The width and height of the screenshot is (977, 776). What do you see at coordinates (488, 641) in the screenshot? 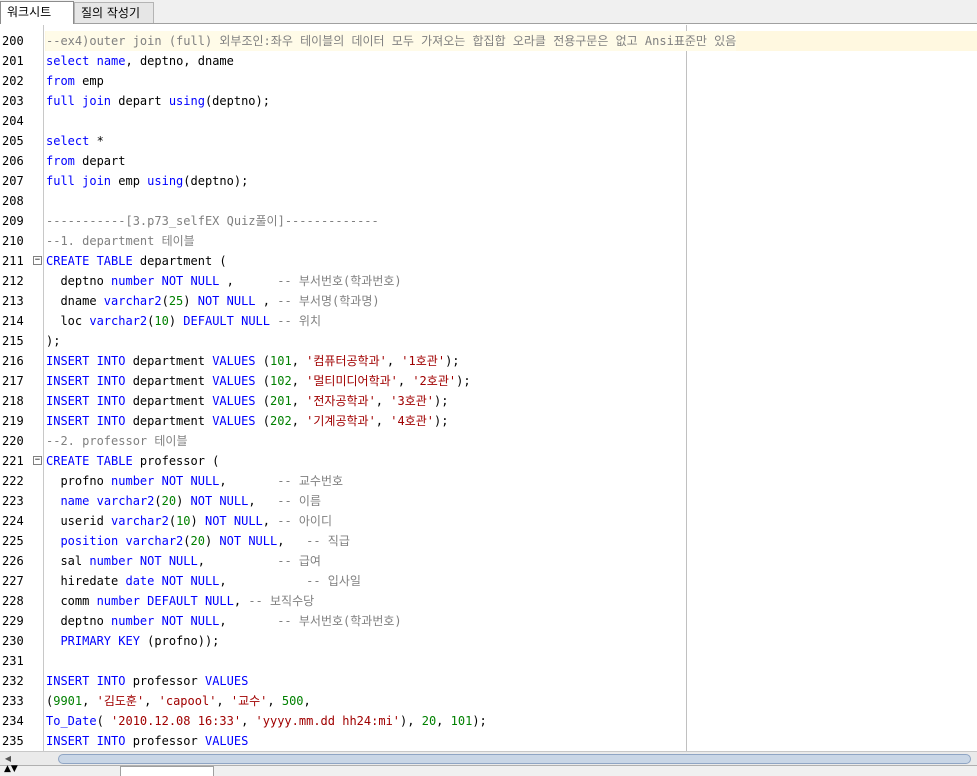
I see `code-line: 230 PRIMARY KEY (profno));` at bounding box center [488, 641].